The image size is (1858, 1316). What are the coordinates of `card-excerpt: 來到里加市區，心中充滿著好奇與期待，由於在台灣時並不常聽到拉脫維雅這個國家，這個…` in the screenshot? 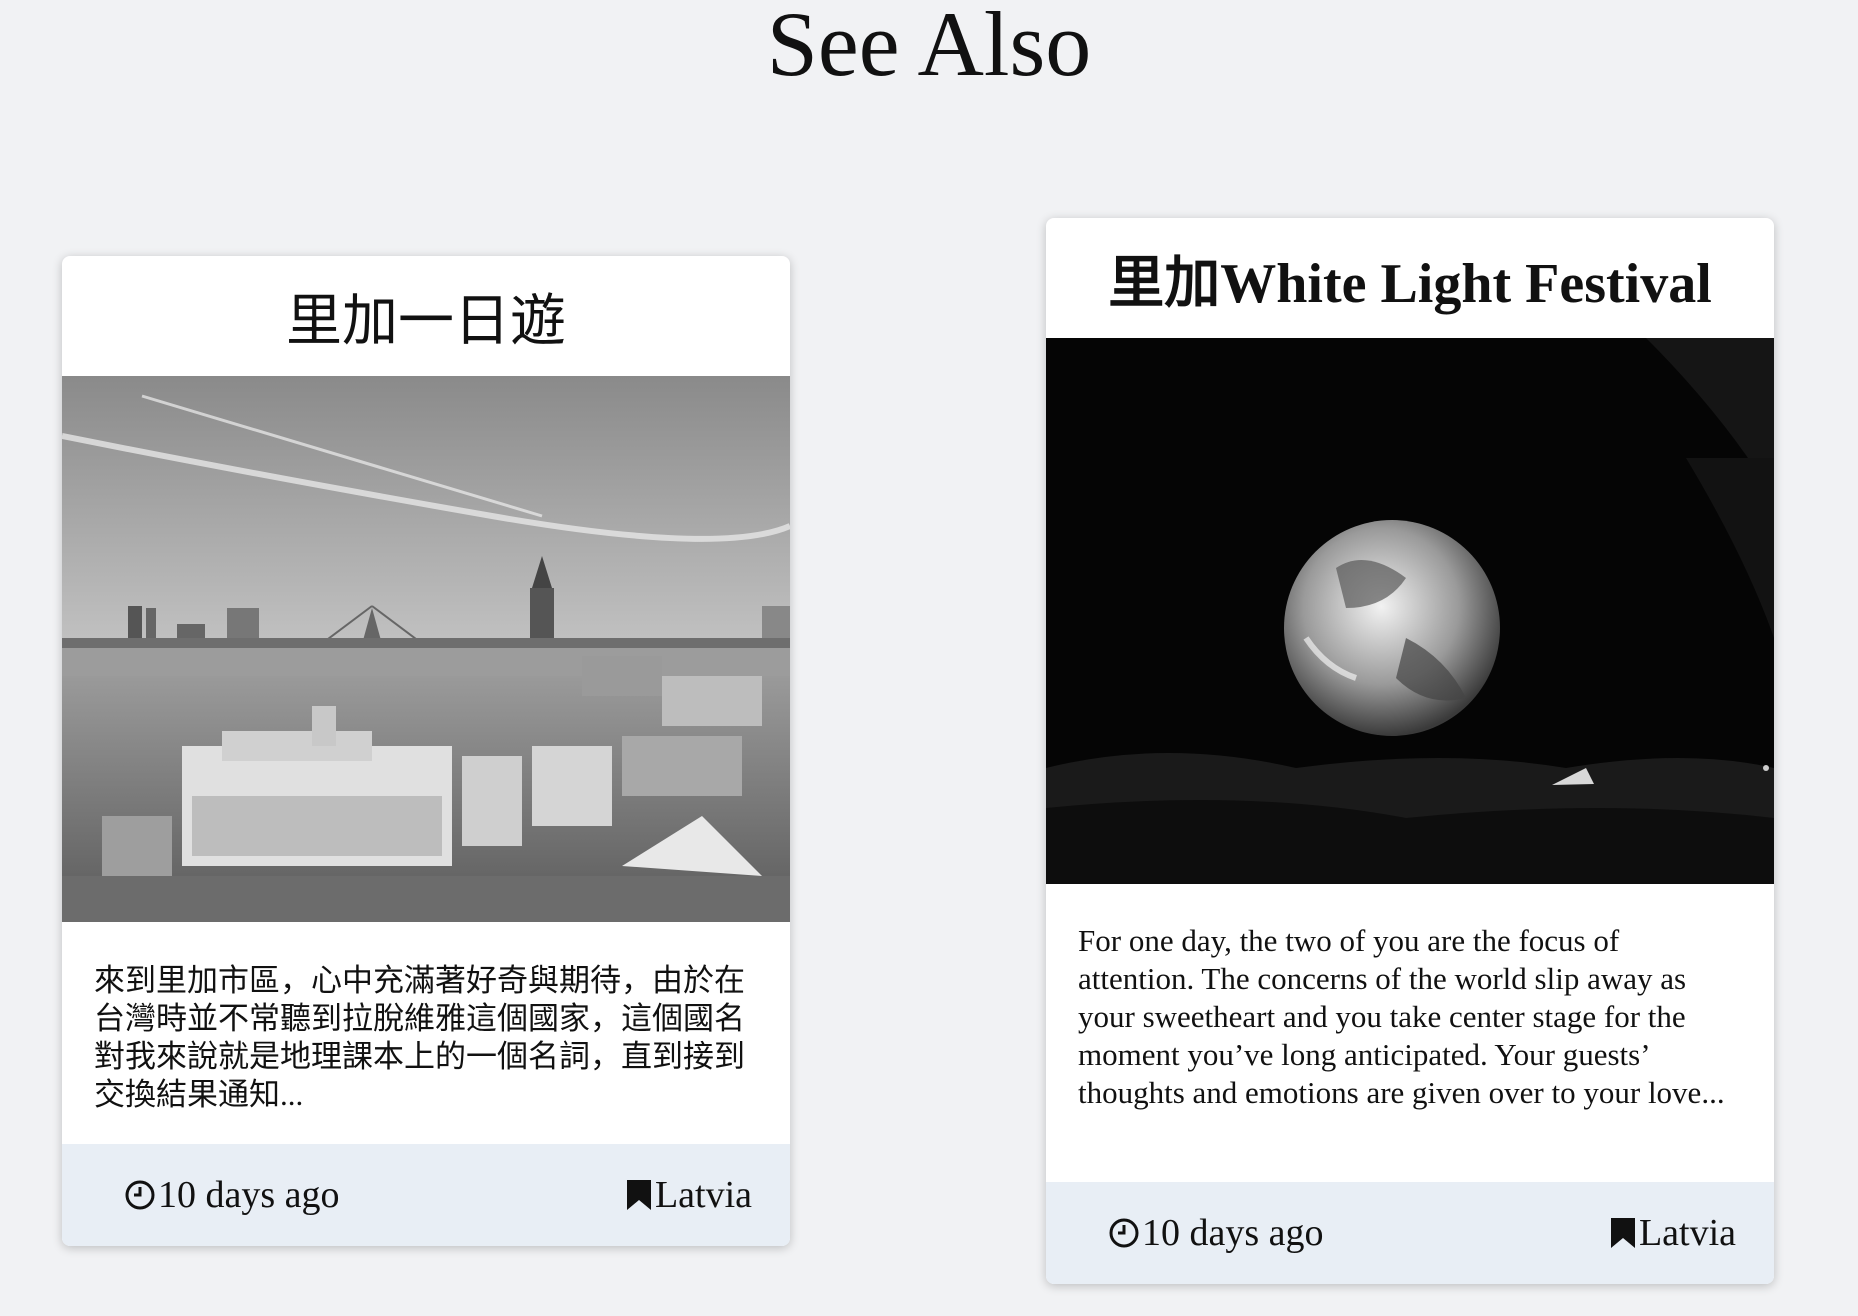 It's located at (419, 1037).